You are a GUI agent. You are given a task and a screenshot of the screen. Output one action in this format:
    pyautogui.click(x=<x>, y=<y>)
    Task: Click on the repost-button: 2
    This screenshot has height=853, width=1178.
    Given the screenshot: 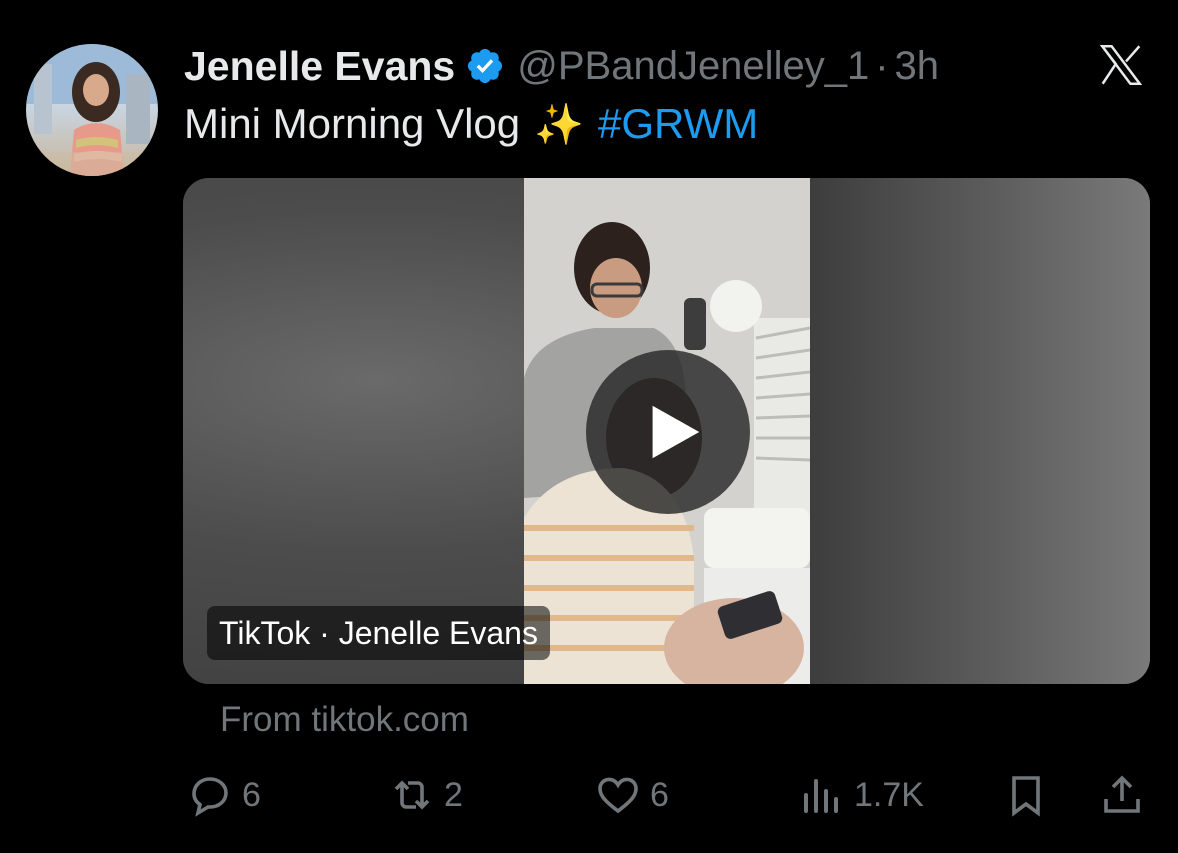 What is the action you would take?
    pyautogui.click(x=425, y=795)
    